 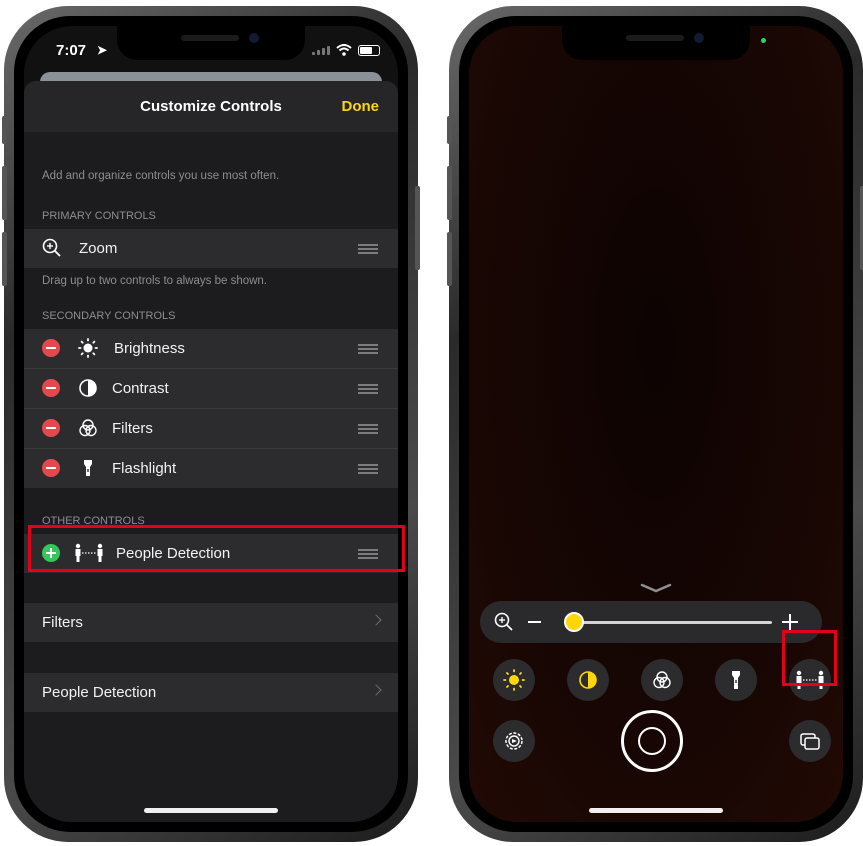 I want to click on secondary-controls-group: Brightness Contrast Filters Flashlight, so click(x=211, y=408).